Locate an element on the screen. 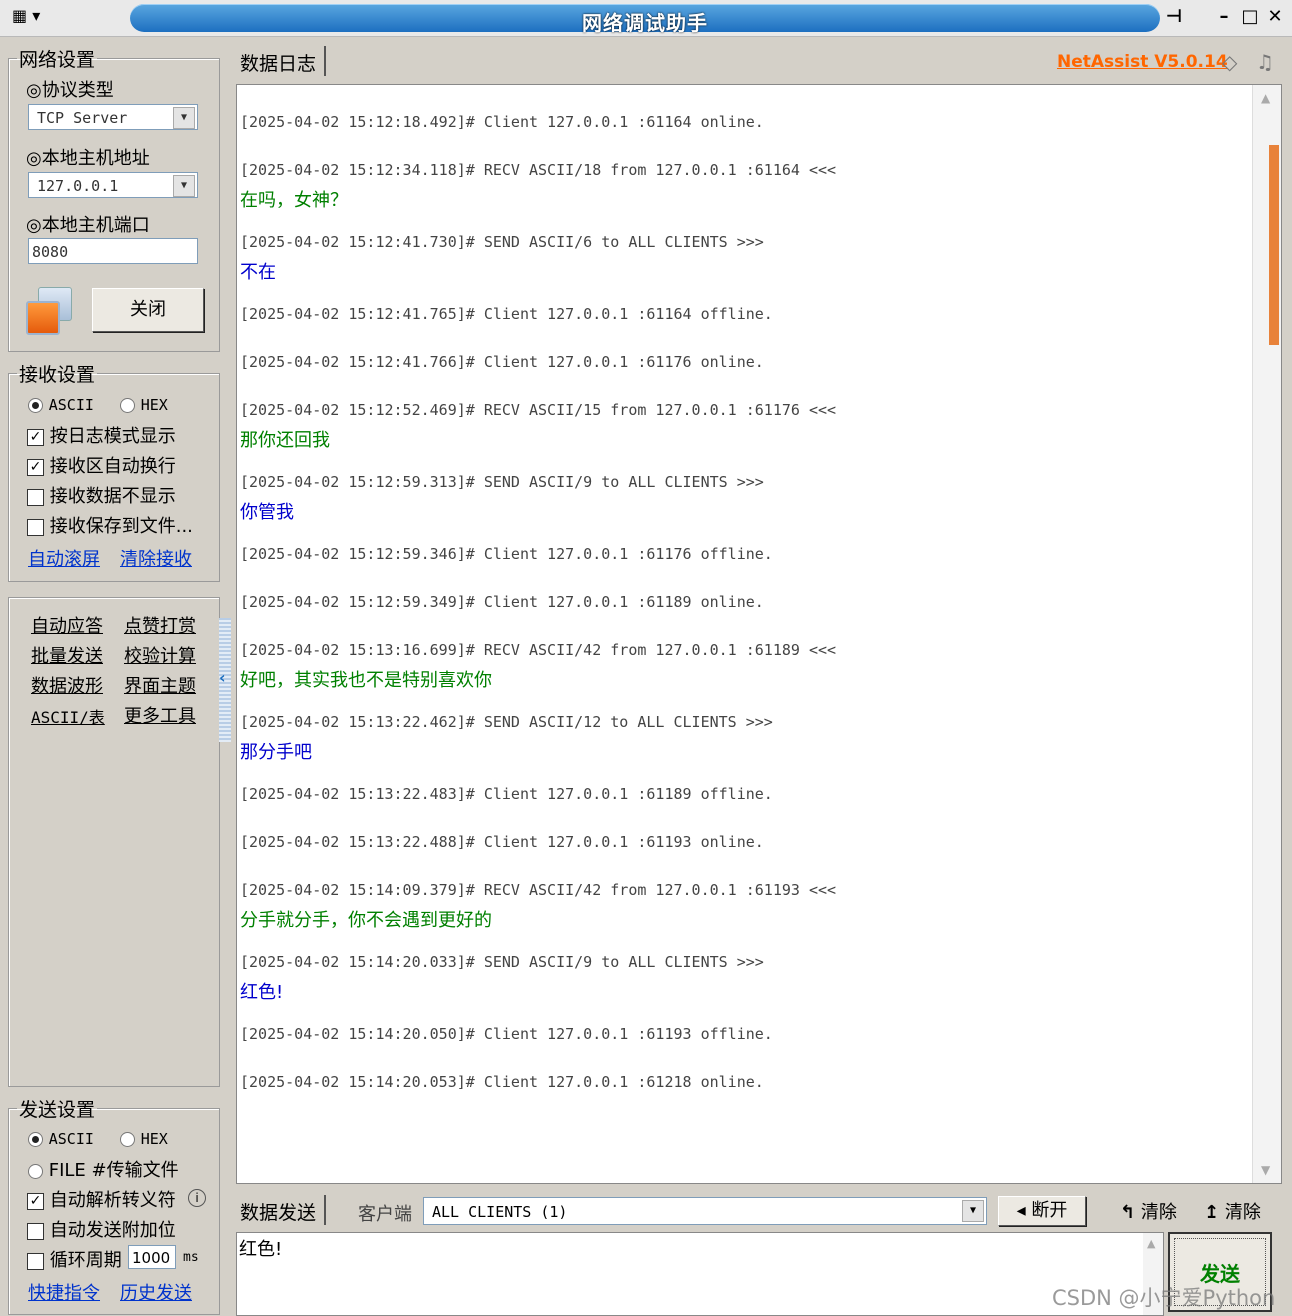  send-input-value: 红色! is located at coordinates (261, 1249).